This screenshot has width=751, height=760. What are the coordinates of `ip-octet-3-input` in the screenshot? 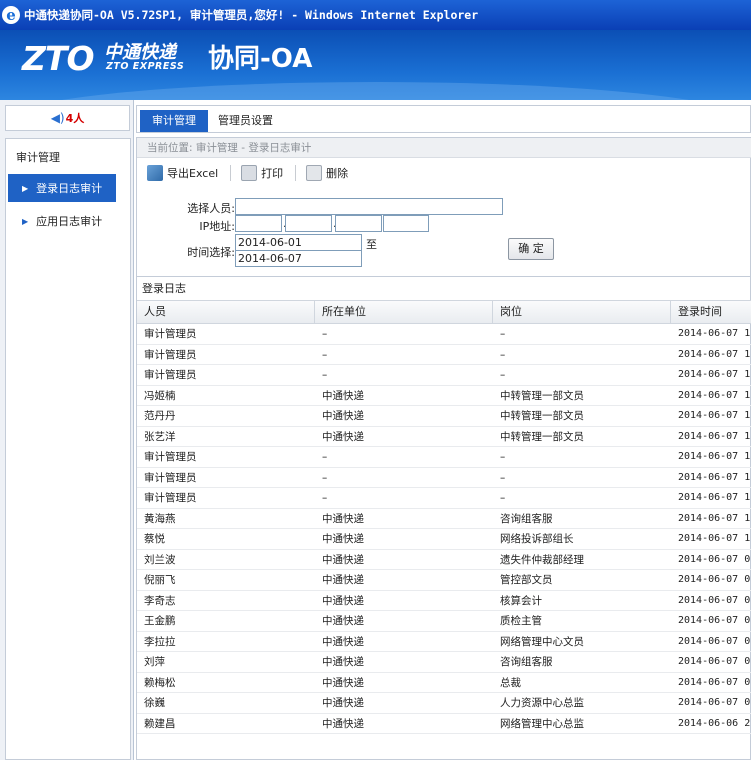 It's located at (358, 223).